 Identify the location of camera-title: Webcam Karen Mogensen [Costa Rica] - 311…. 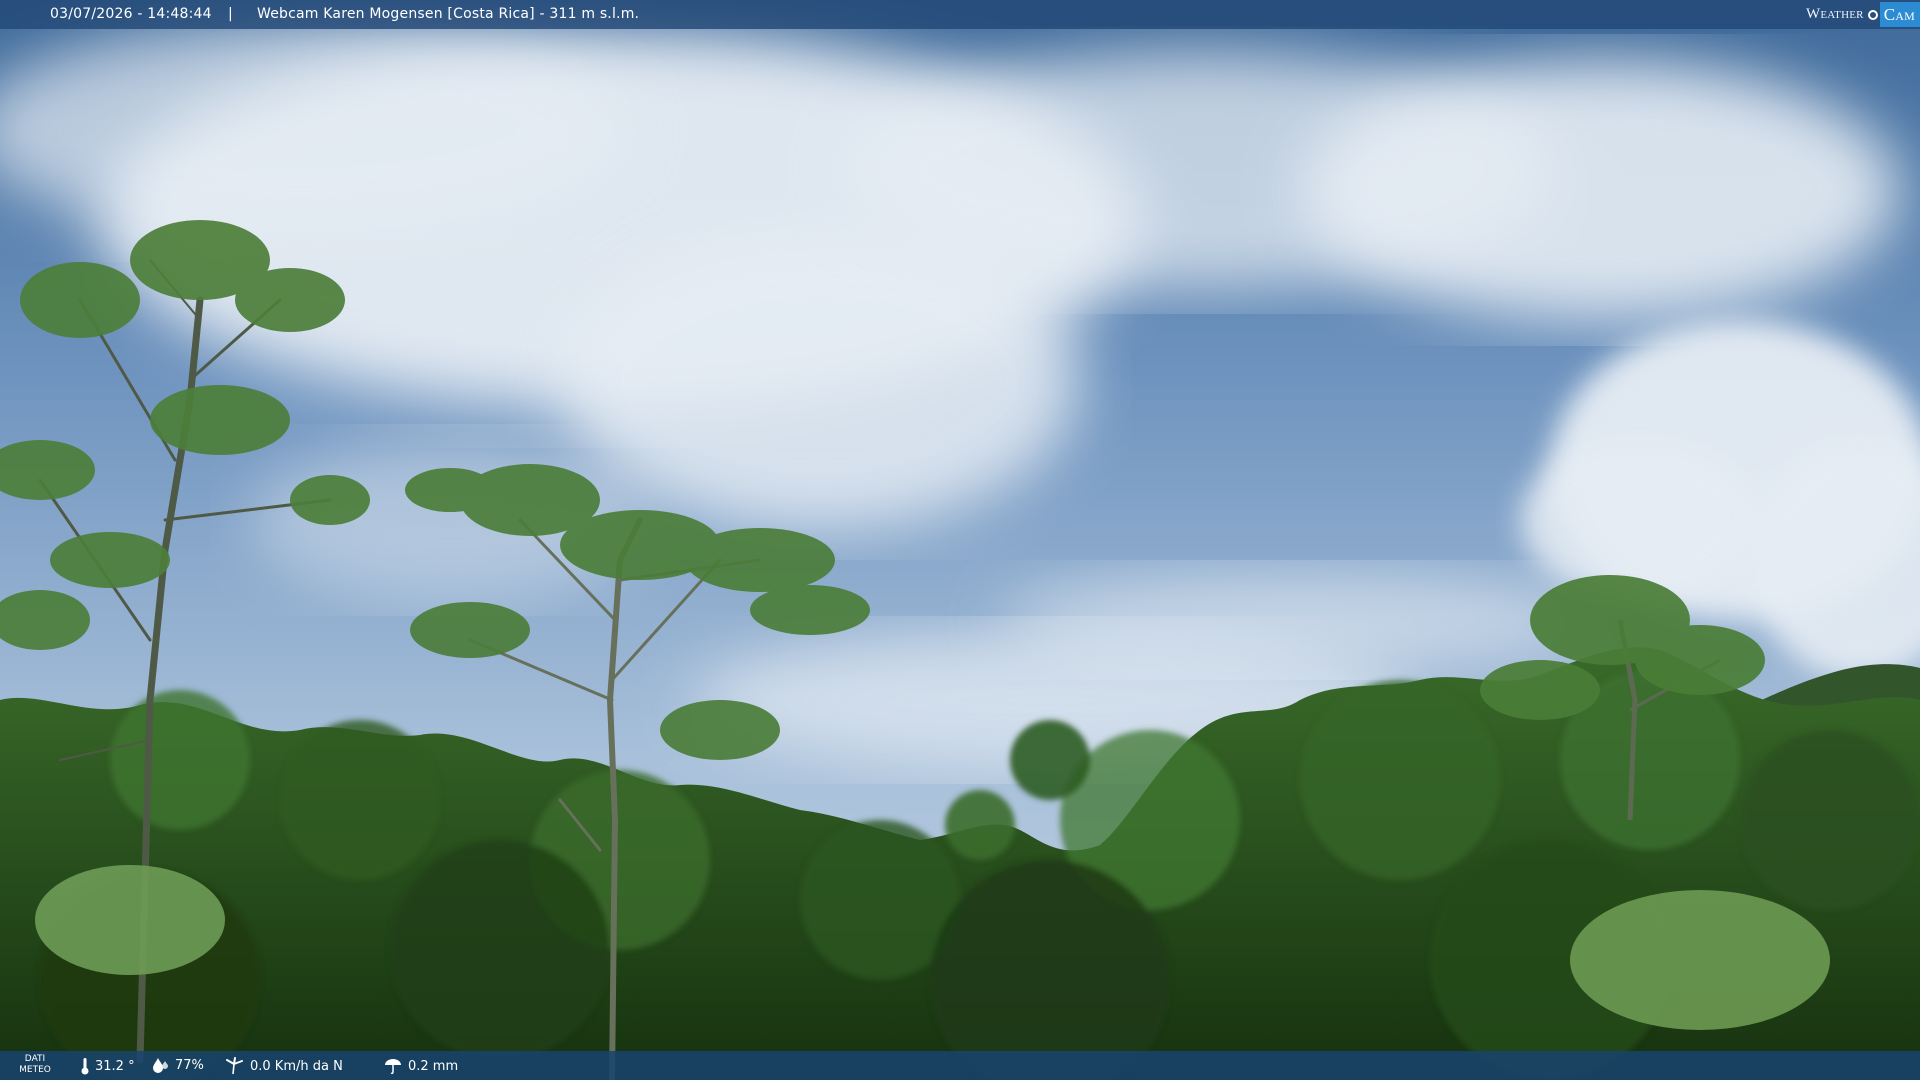
(448, 14).